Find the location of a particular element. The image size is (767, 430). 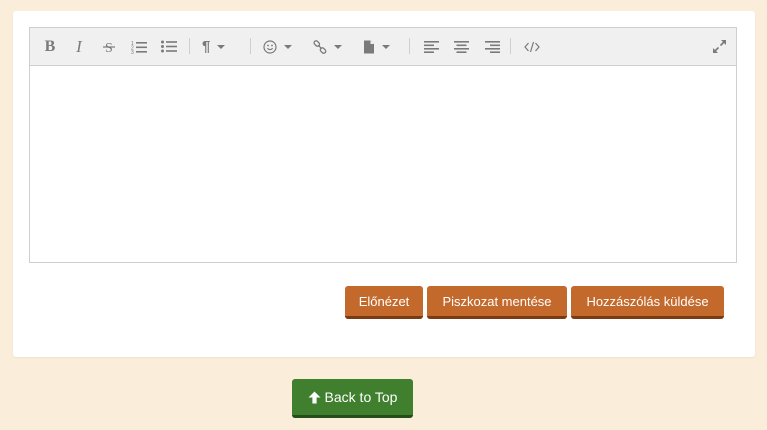

submit-comment-button: Hozzászólás küldése is located at coordinates (647, 302).